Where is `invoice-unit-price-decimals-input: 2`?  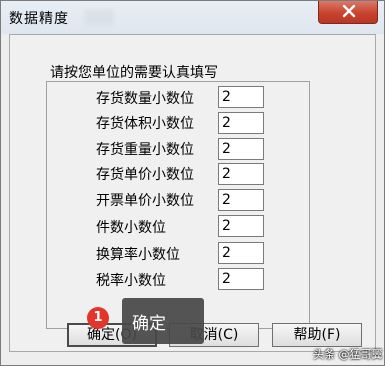
invoice-unit-price-decimals-input: 2 is located at coordinates (241, 200).